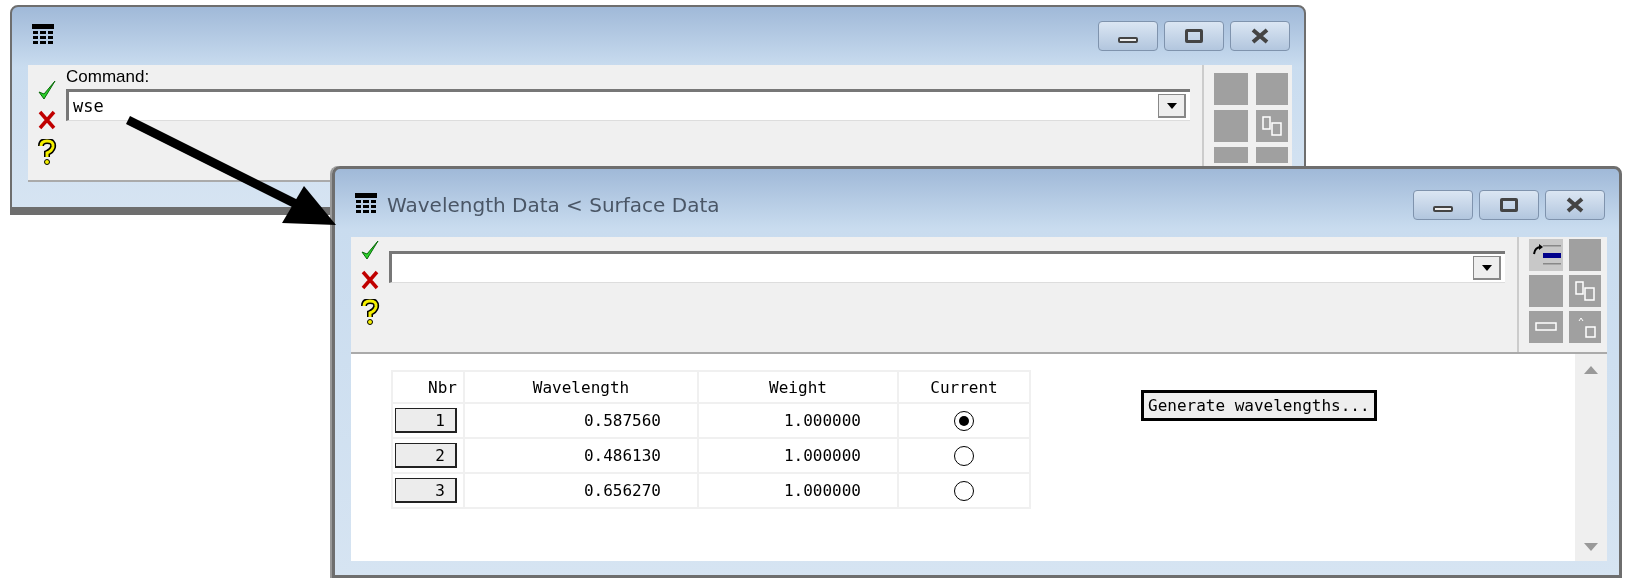 This screenshot has height=580, width=1626. I want to click on command-field, so click(947, 267).